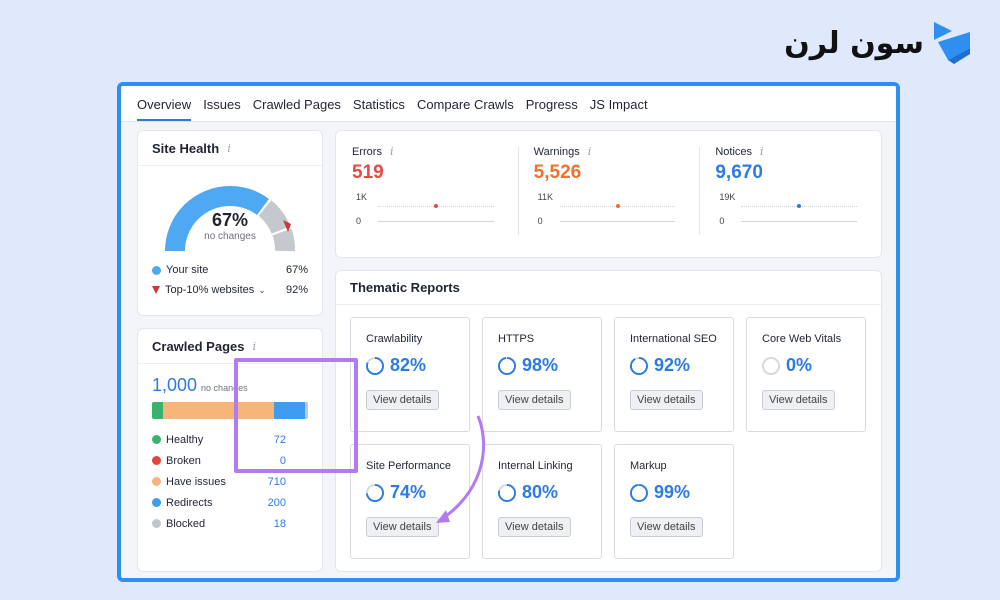 This screenshot has height=600, width=1000. Describe the element at coordinates (230, 270) in the screenshot. I see `legend-your-site: Your site 67%` at that location.